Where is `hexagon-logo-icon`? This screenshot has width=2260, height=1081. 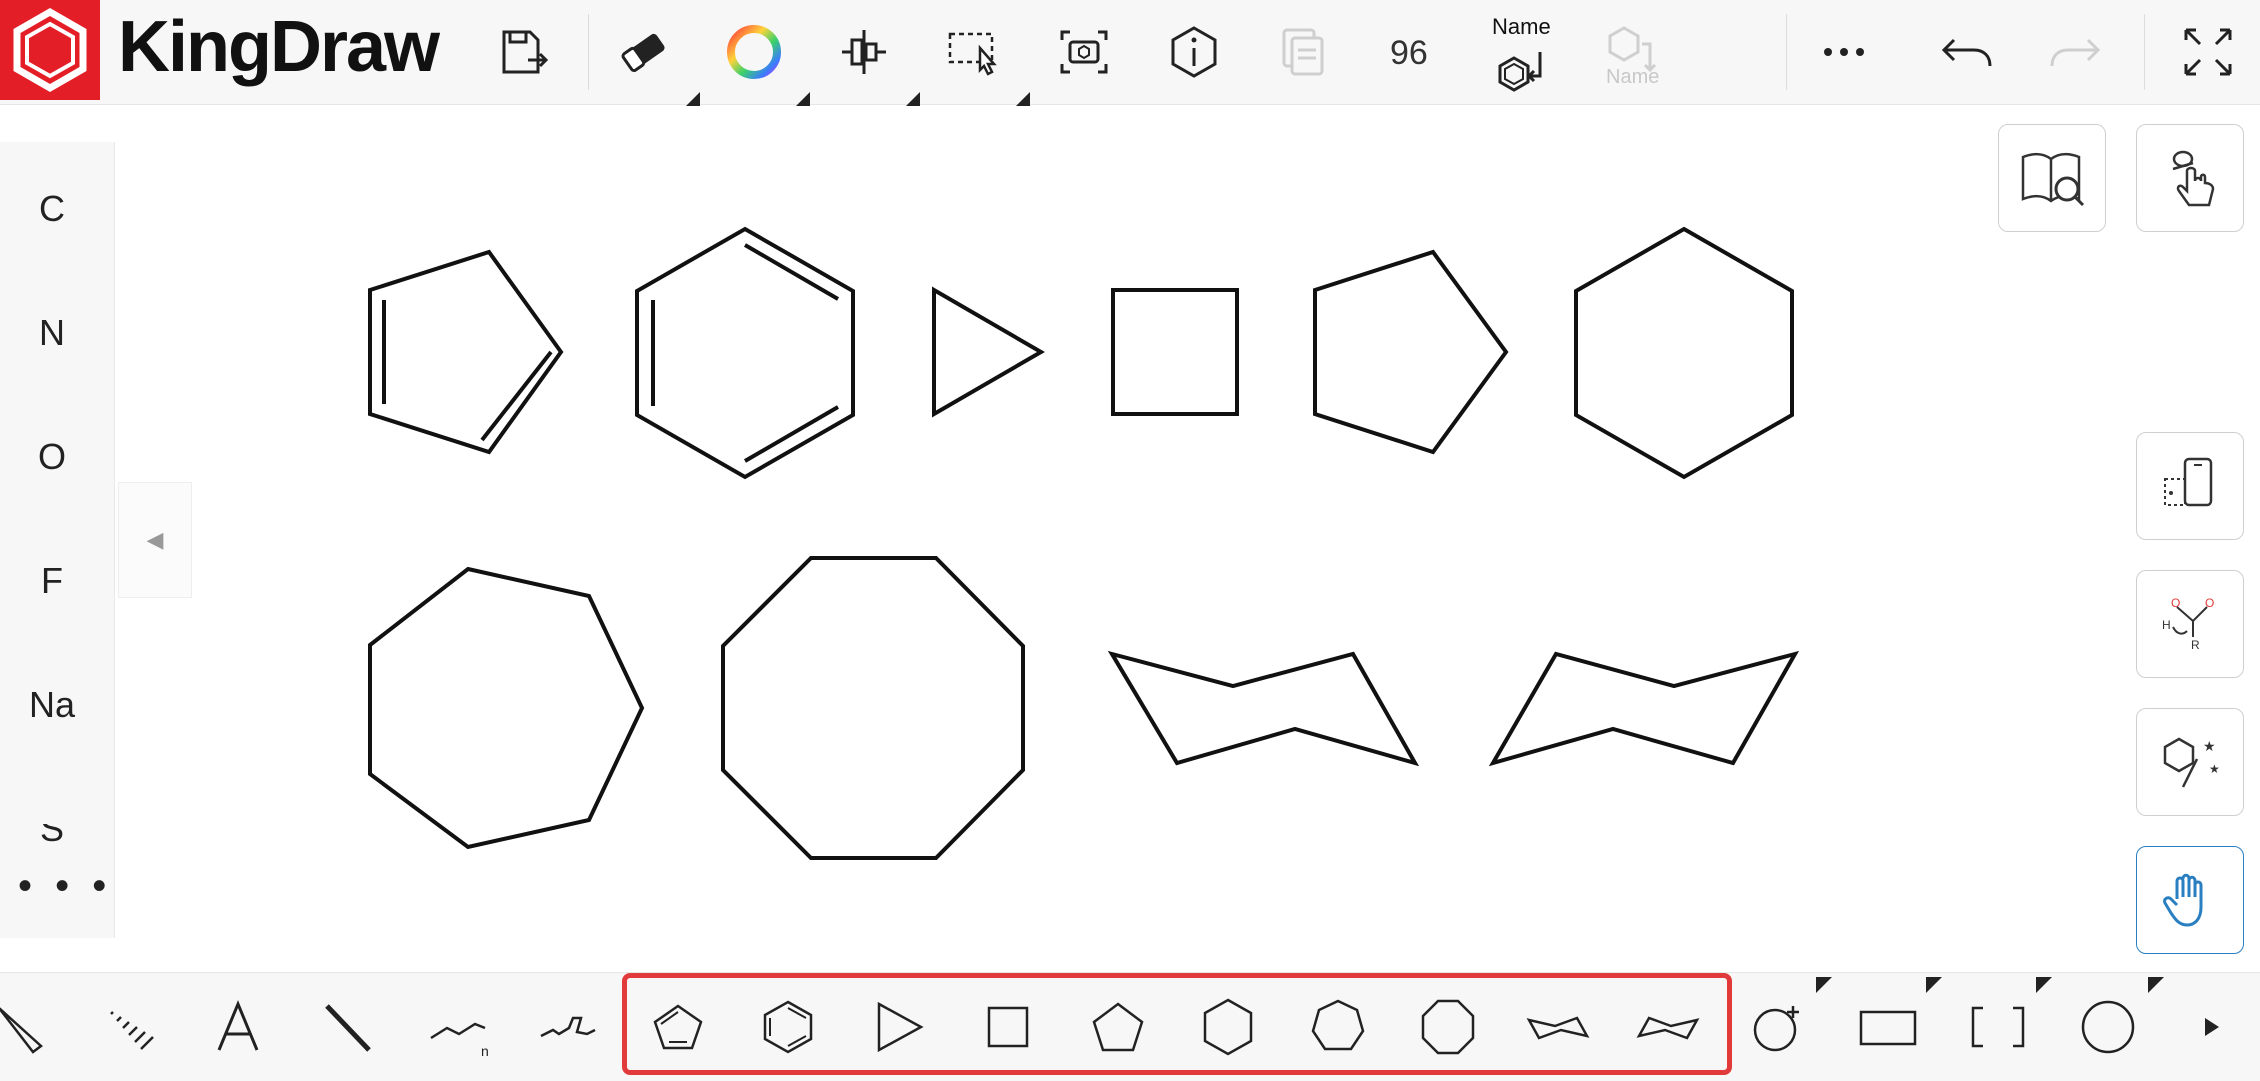 hexagon-logo-icon is located at coordinates (50, 50).